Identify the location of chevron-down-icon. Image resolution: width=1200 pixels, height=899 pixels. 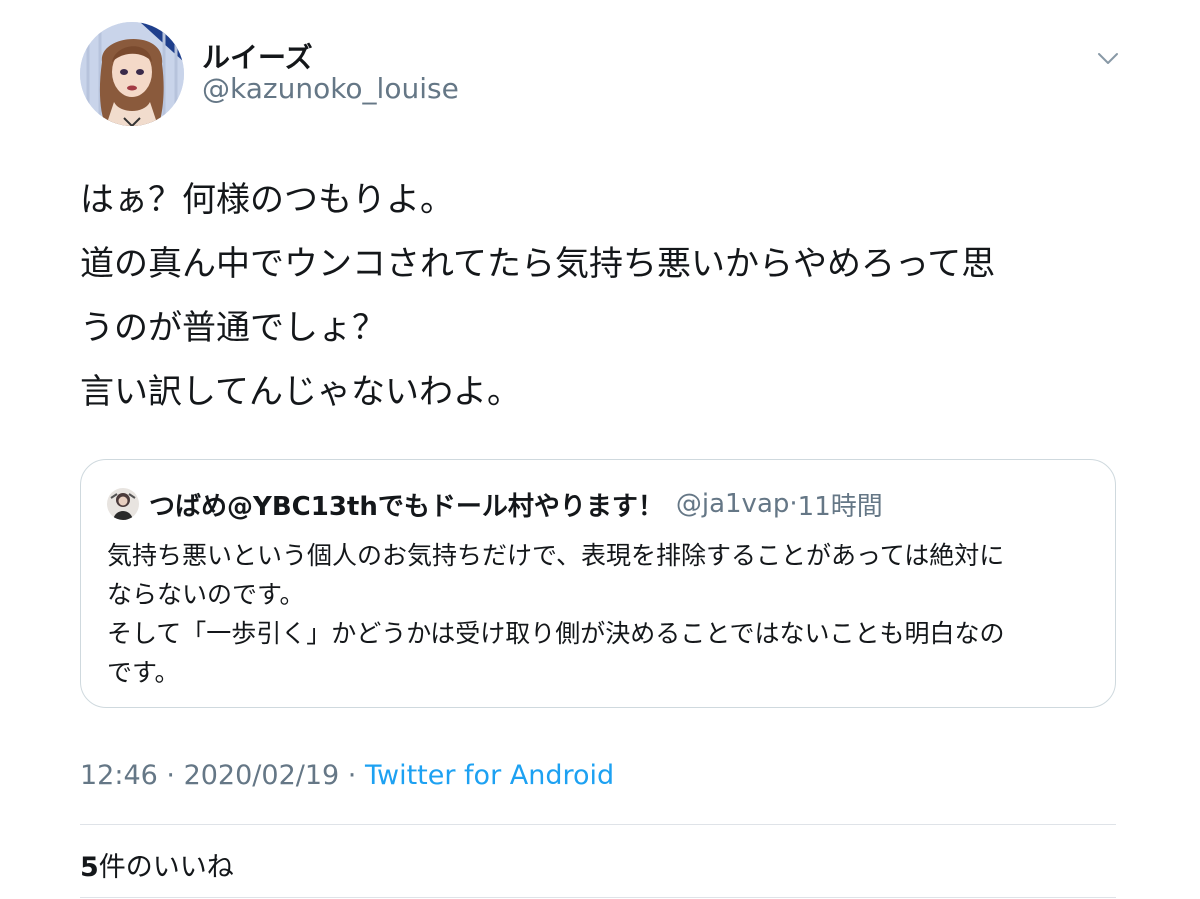
(1108, 58).